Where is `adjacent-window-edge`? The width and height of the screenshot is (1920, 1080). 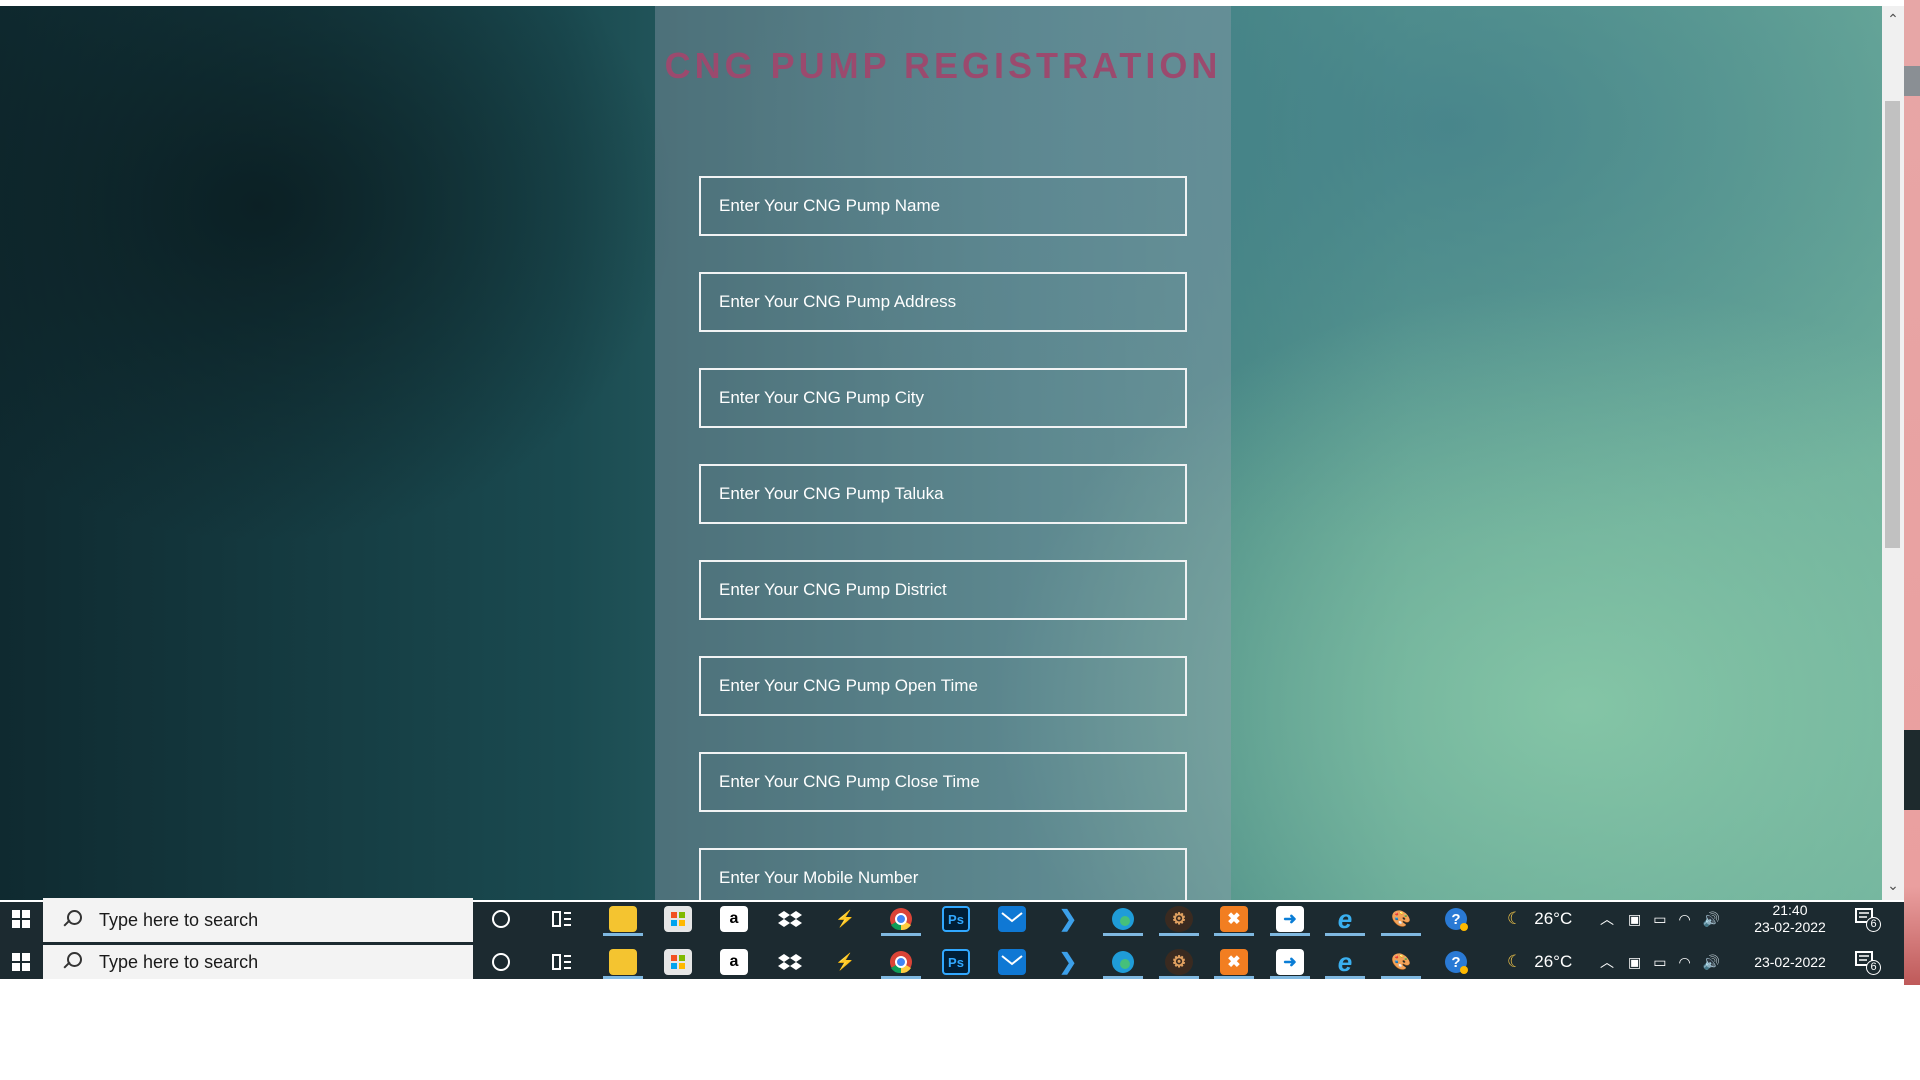
adjacent-window-edge is located at coordinates (1912, 492).